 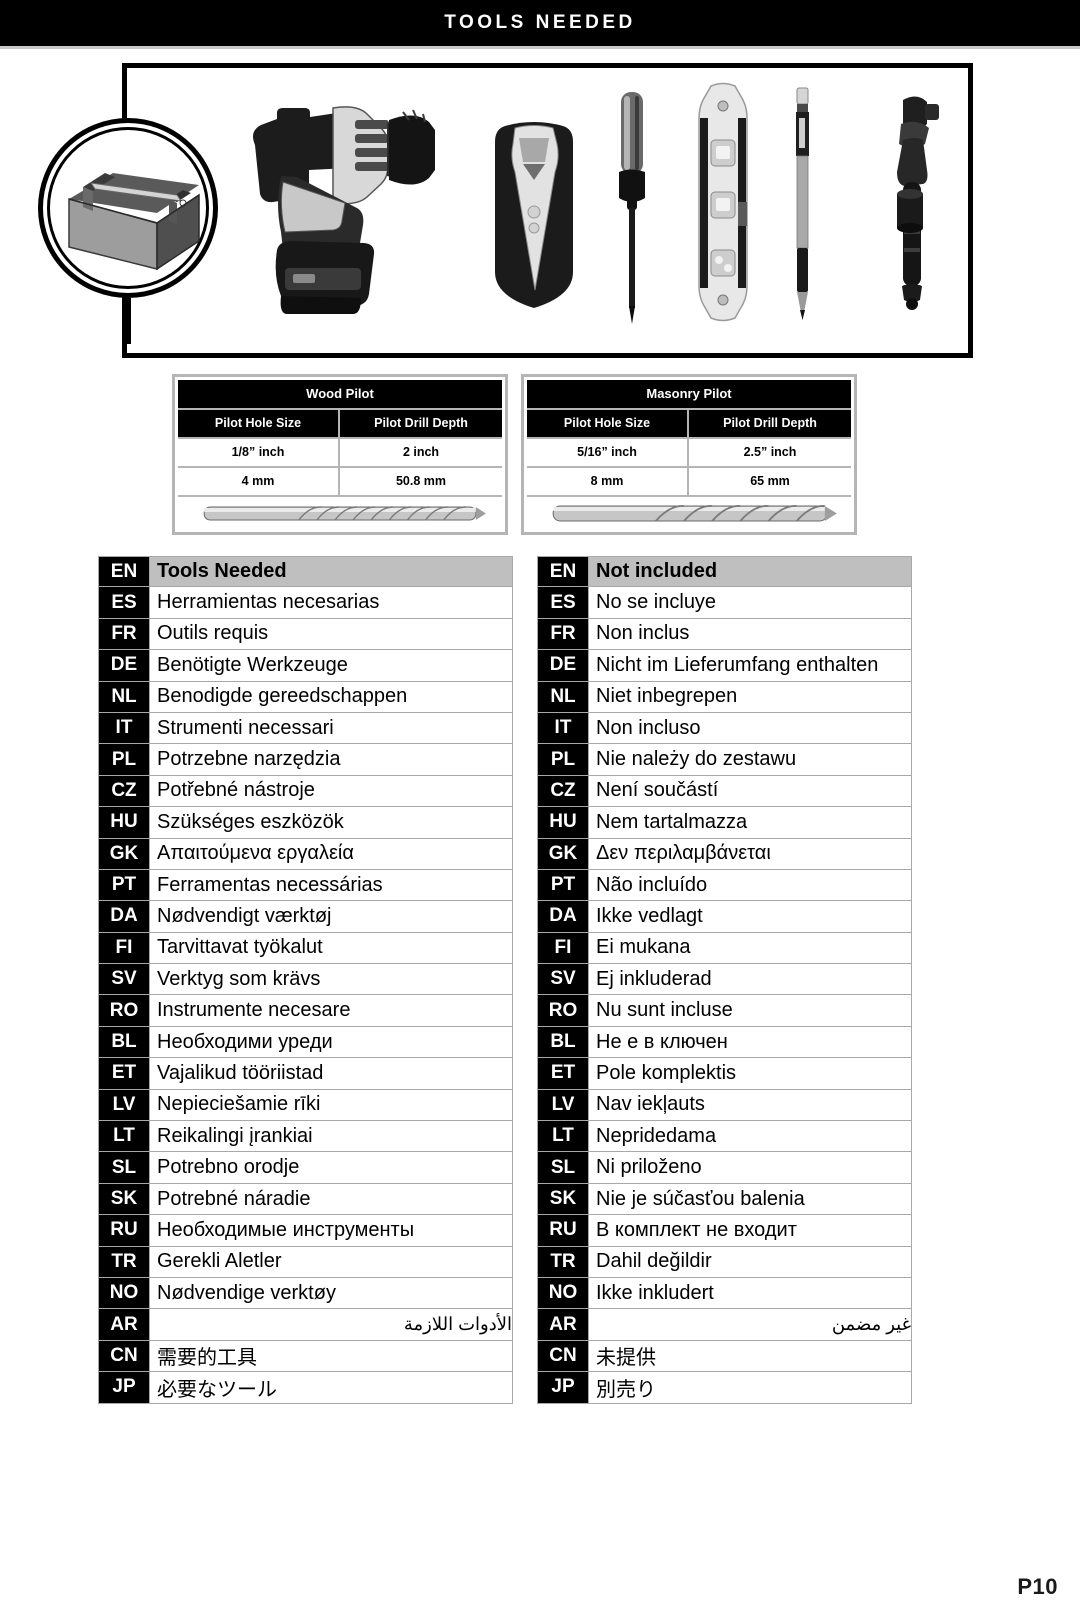 What do you see at coordinates (723, 202) in the screenshot?
I see `level-icon` at bounding box center [723, 202].